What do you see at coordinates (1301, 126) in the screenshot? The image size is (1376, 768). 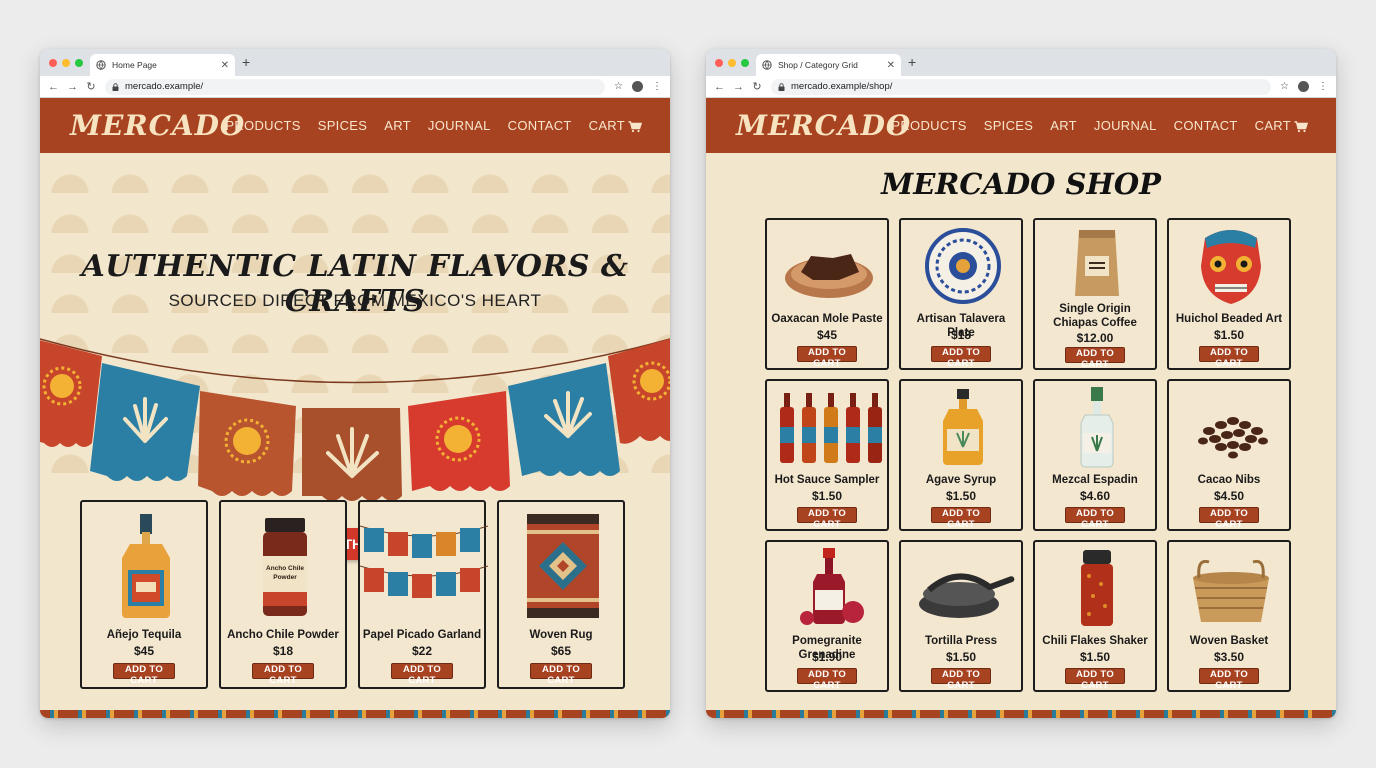 I see `cart-icon` at bounding box center [1301, 126].